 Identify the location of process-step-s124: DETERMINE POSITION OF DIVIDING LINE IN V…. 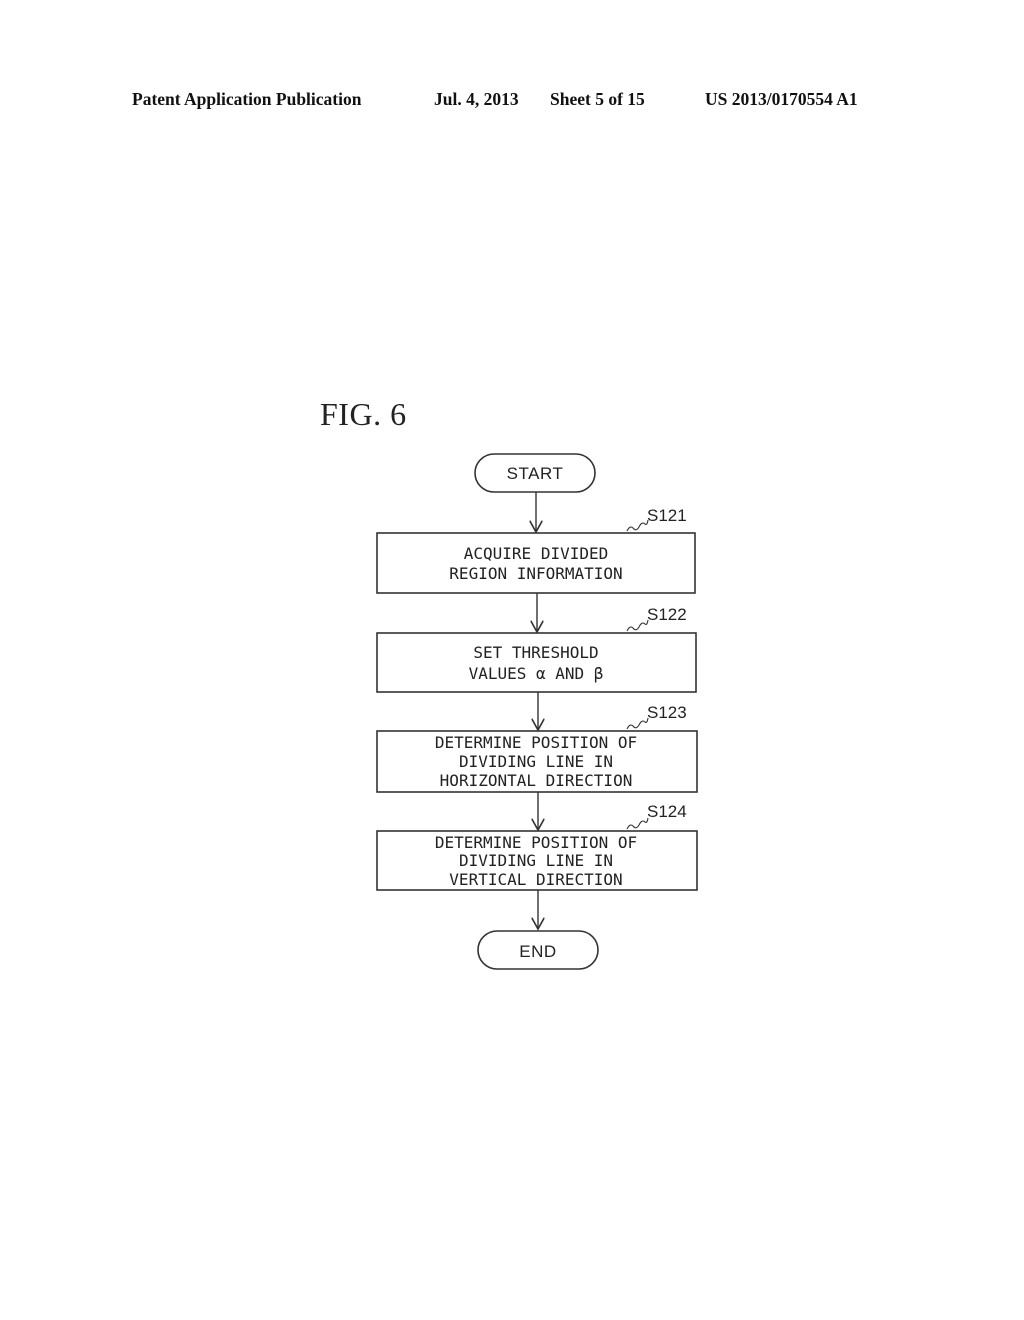
(537, 846).